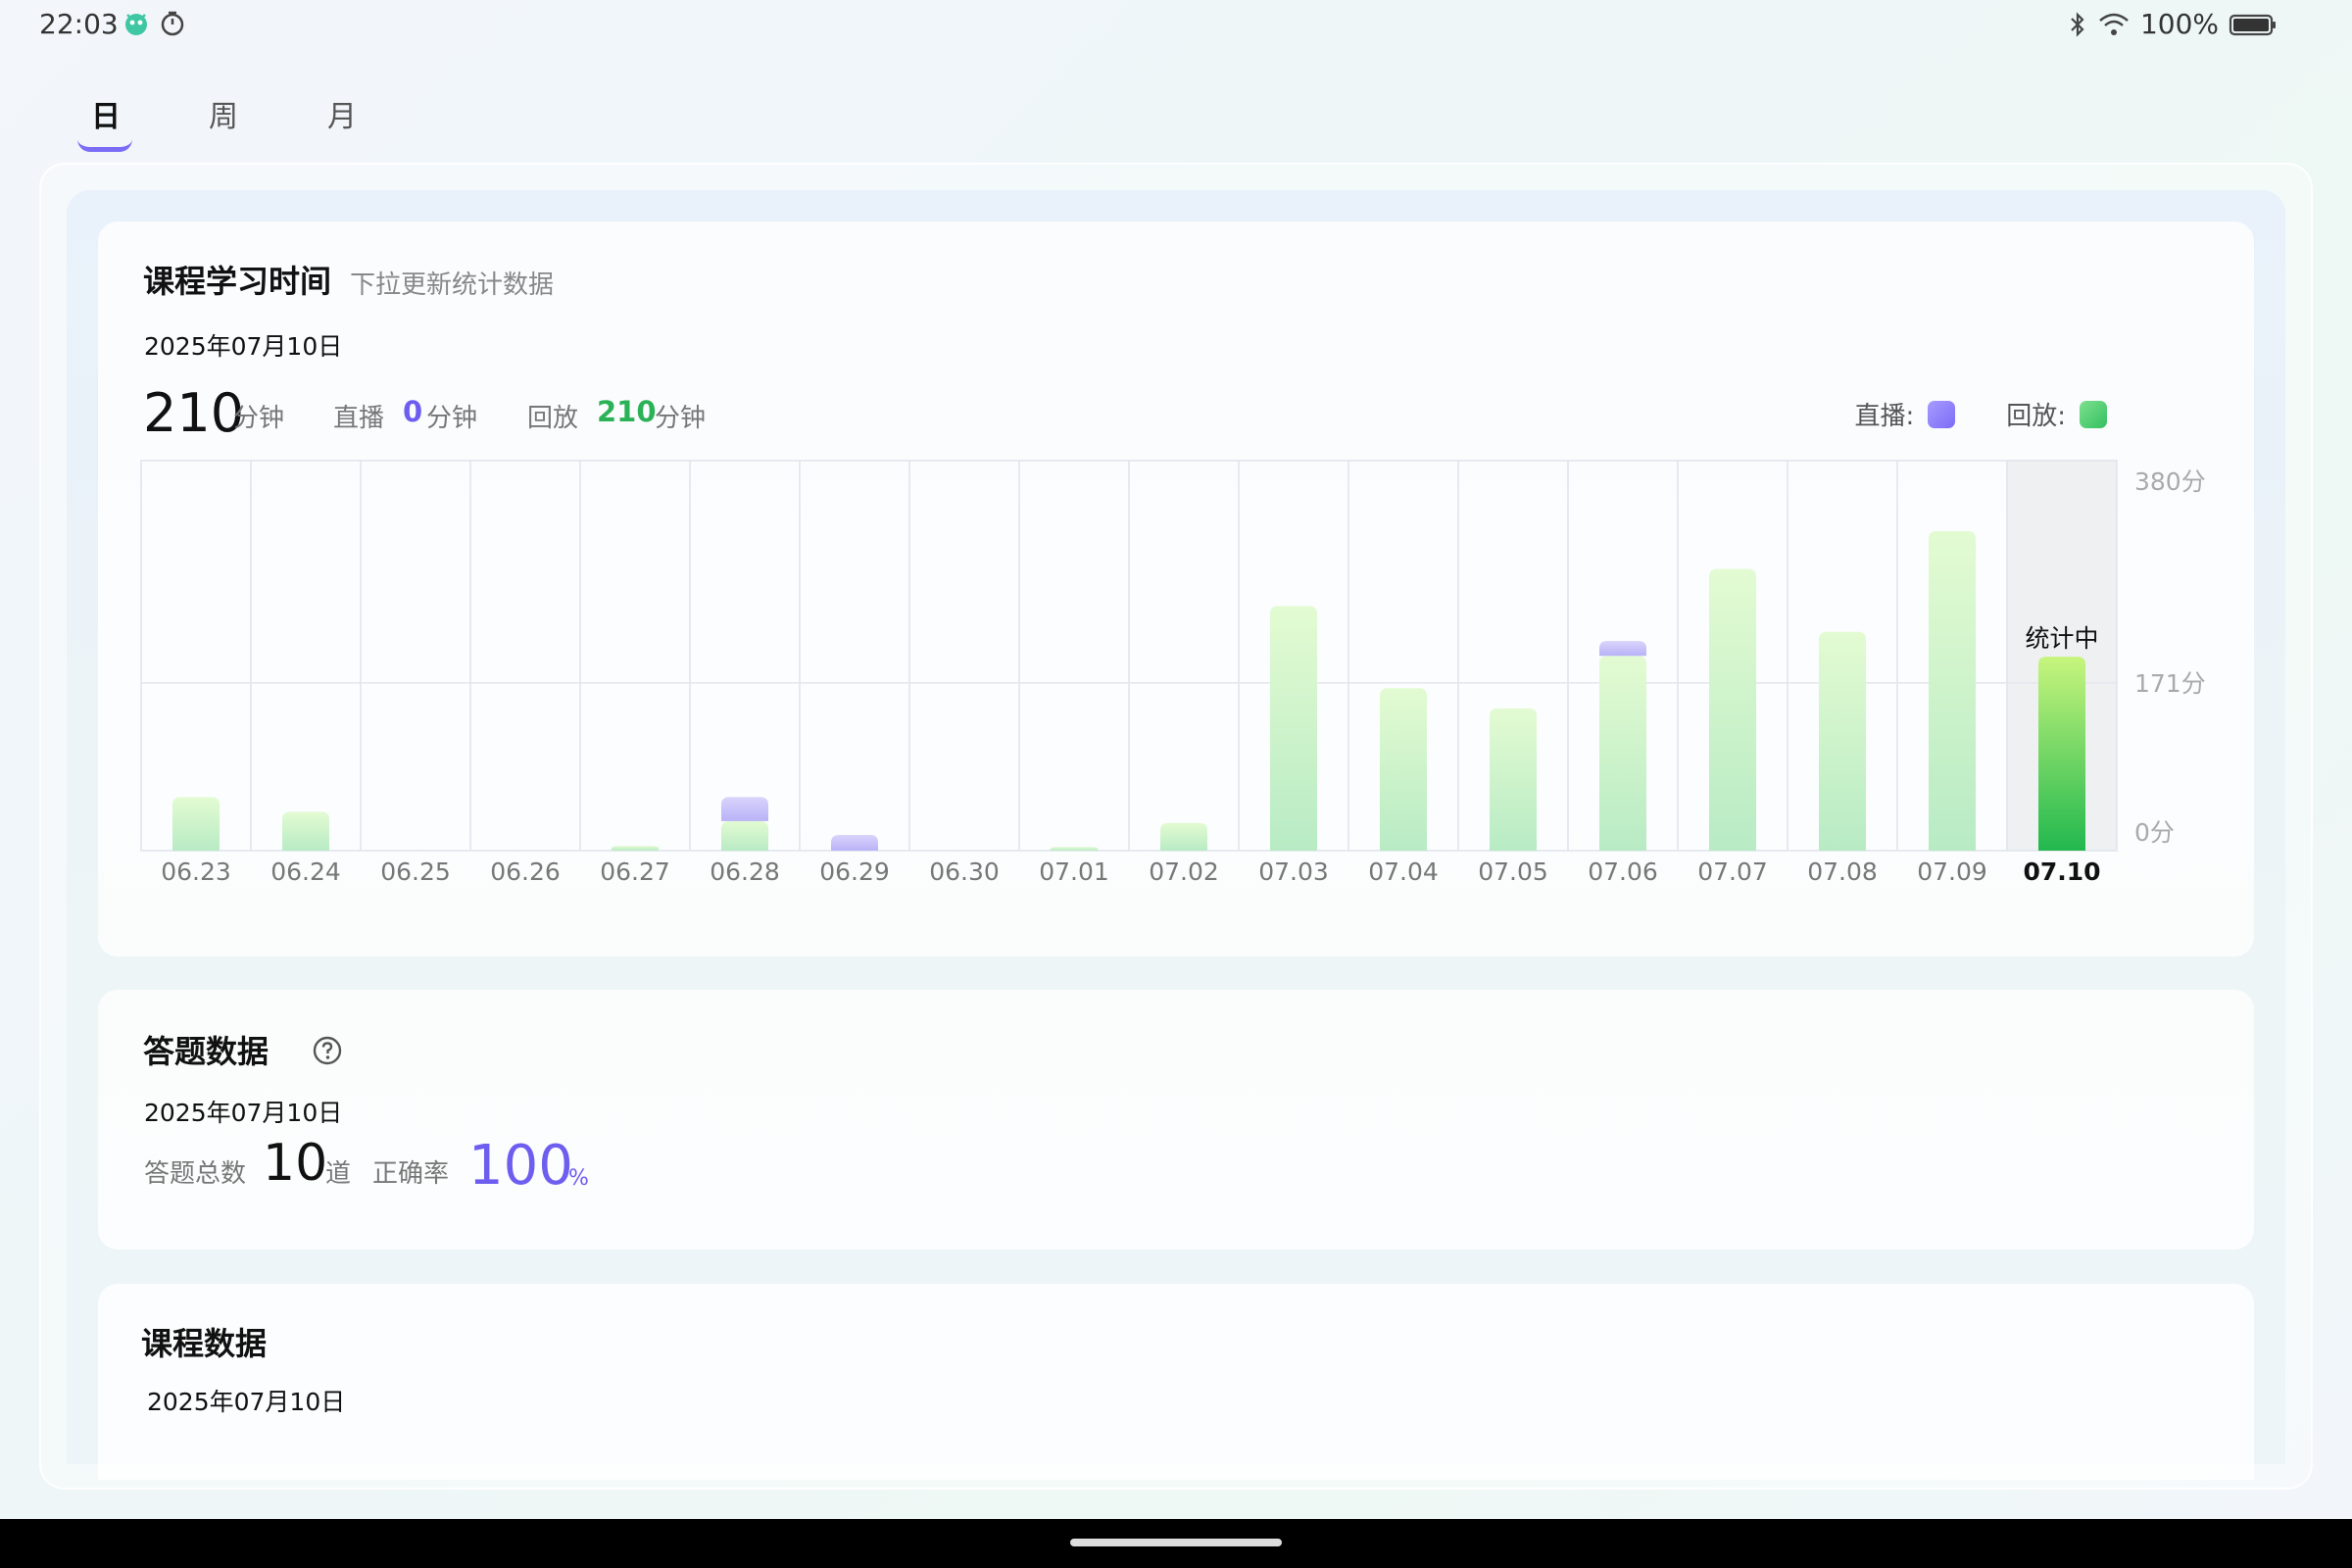 The width and height of the screenshot is (2352, 1568). Describe the element at coordinates (204, 1343) in the screenshot. I see `course-data-title: 课程数据` at that location.